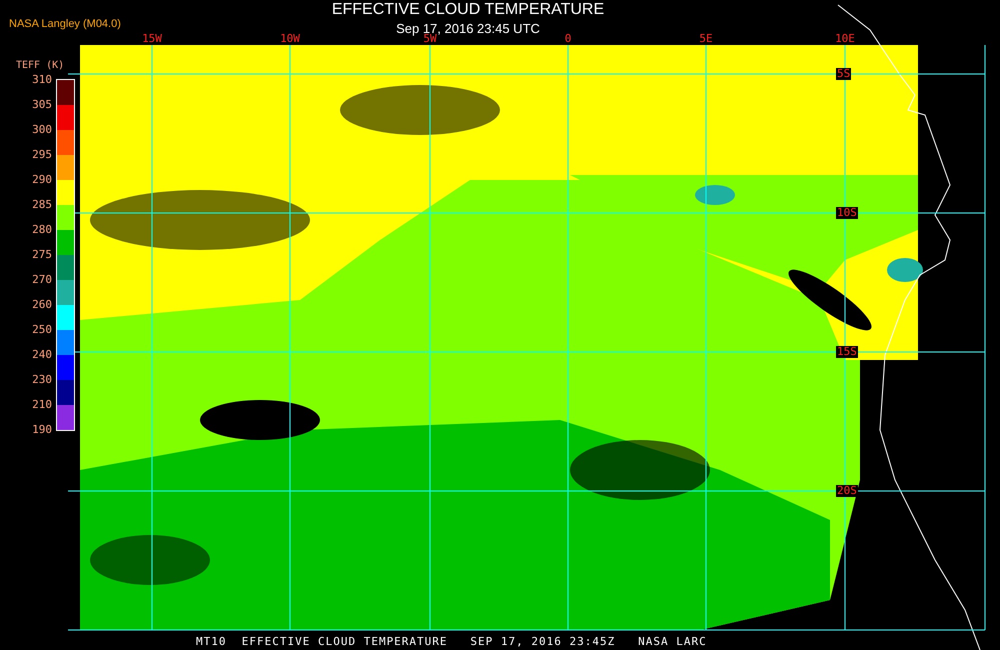  I want to click on longitude-label: 10W, so click(290, 39).